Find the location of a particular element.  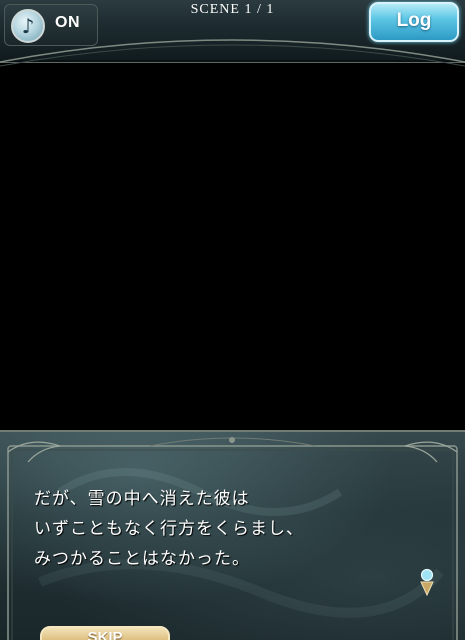

music-note-icon: ♪ is located at coordinates (28, 26).